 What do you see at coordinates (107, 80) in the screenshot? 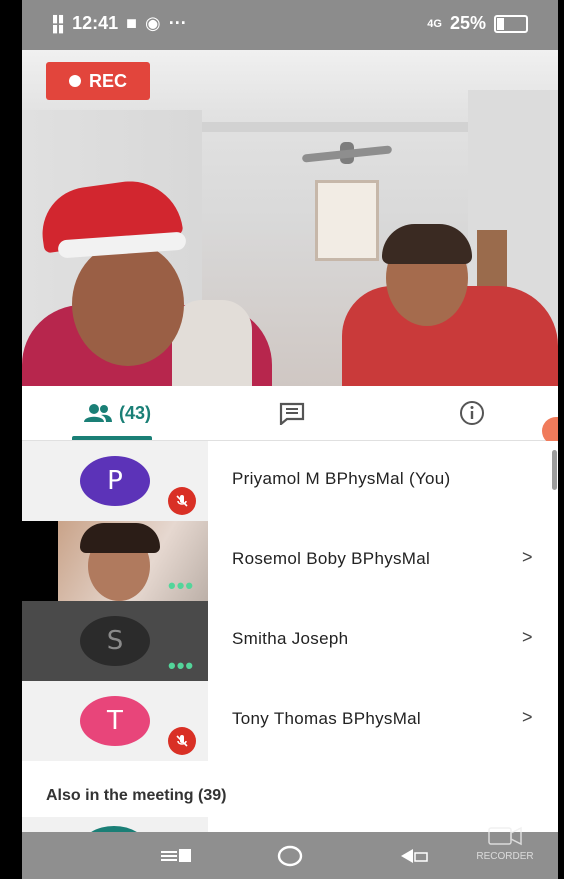
I see `rec-label: REC` at bounding box center [107, 80].